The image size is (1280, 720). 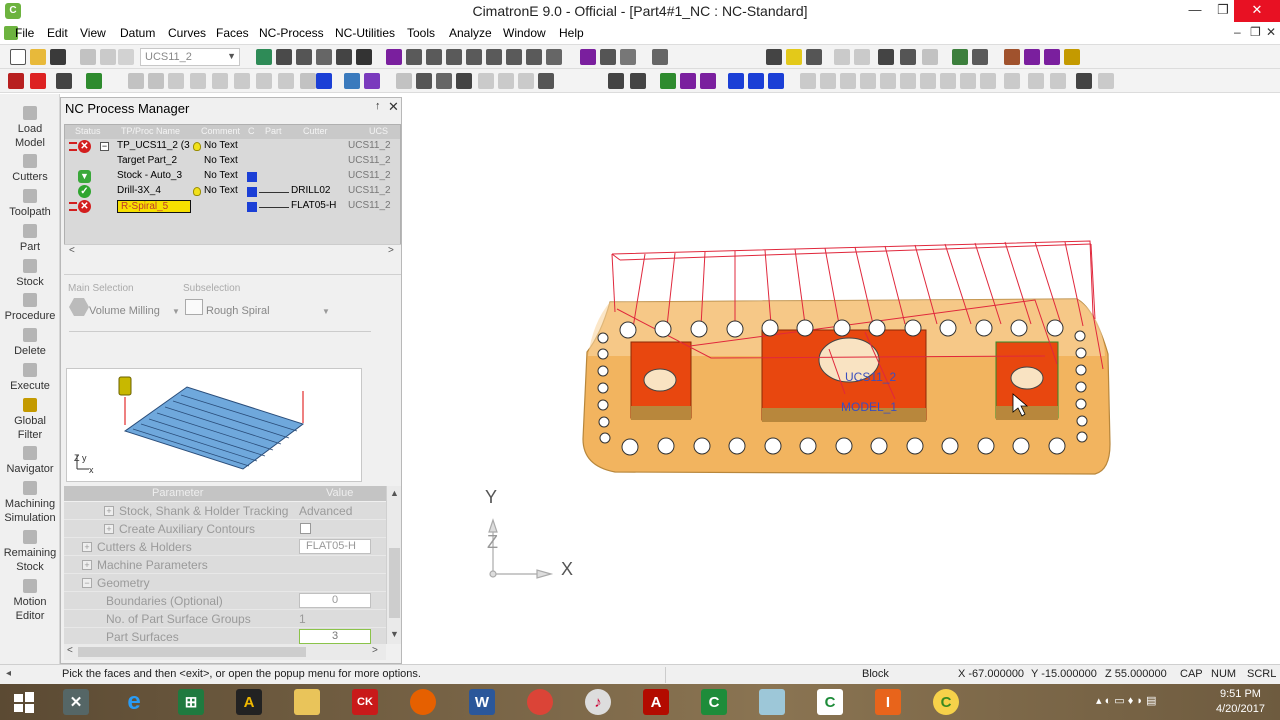 I want to click on wire-icon, so click(x=108, y=57).